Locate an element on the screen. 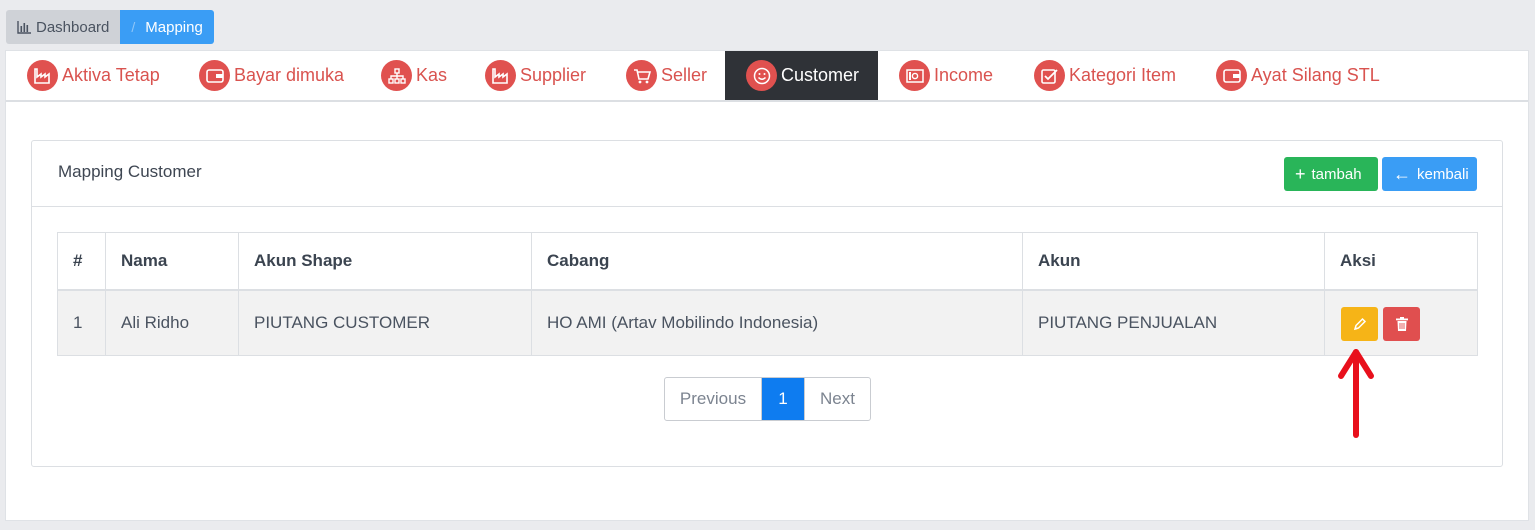  pencil-icon is located at coordinates (1359, 323).